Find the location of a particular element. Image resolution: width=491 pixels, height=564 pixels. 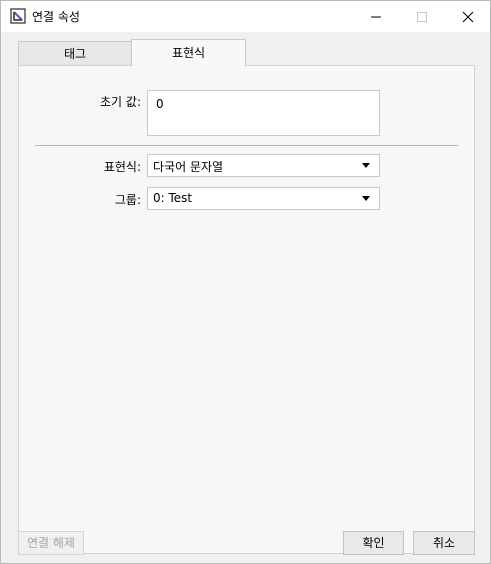

expression-label: 표현식: is located at coordinates (122, 167).